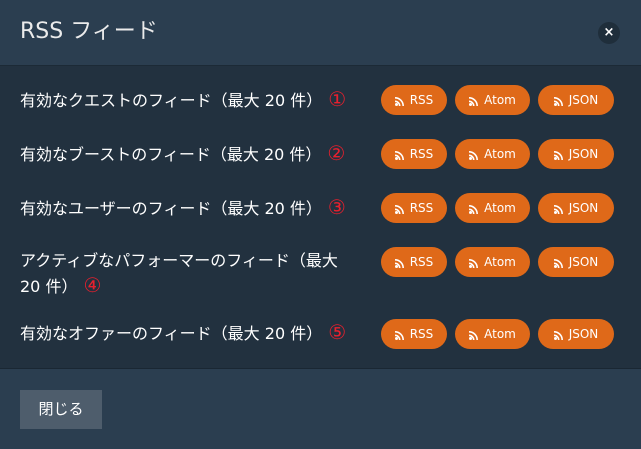  What do you see at coordinates (337, 99) in the screenshot?
I see `marker-1: ①` at bounding box center [337, 99].